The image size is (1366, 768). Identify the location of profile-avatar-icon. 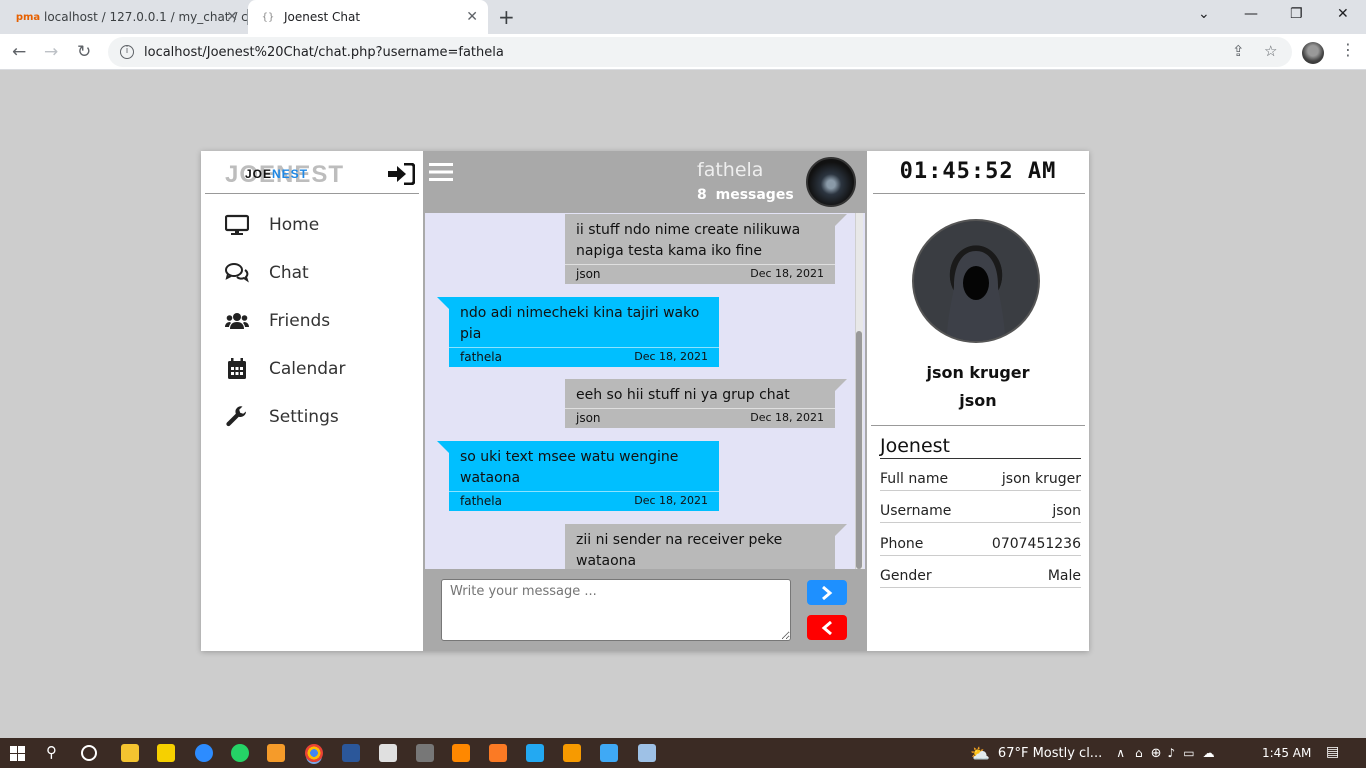
(1313, 53).